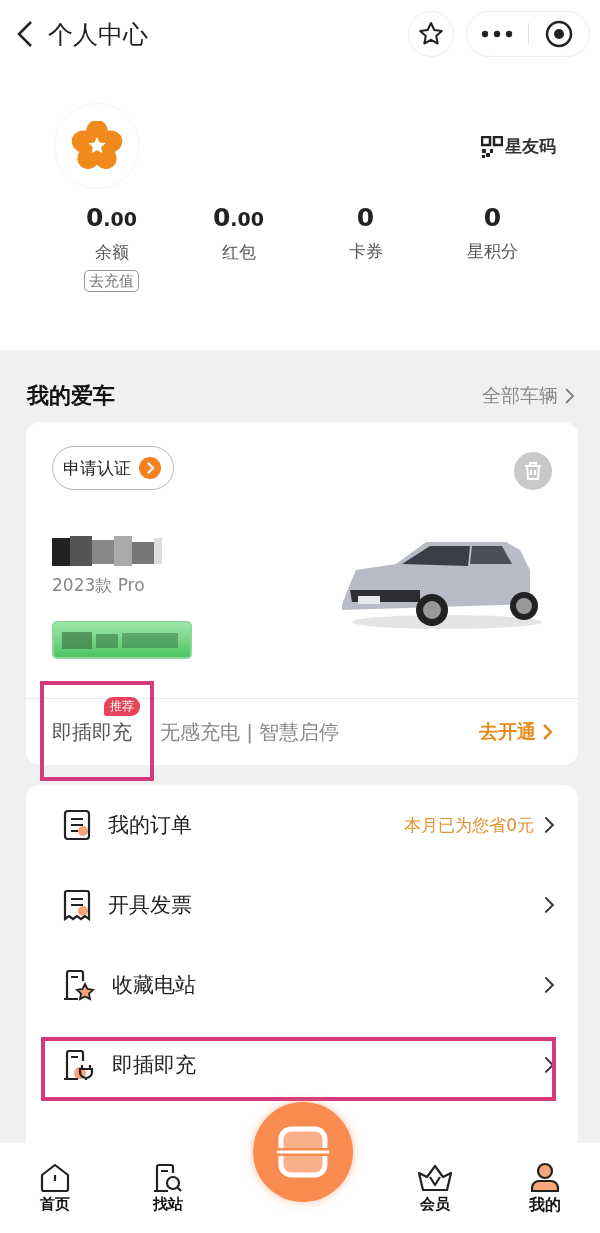 This screenshot has width=600, height=1233. Describe the element at coordinates (111, 281) in the screenshot. I see `recharge-button: 去充值` at that location.